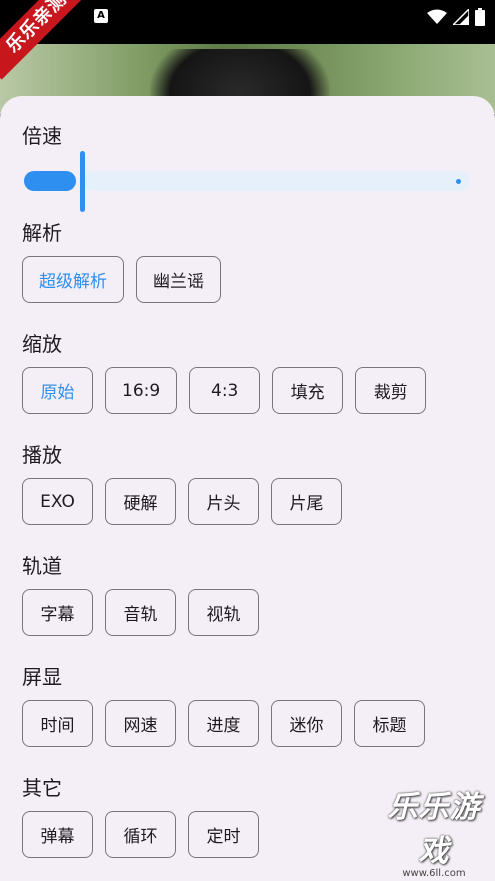 The image size is (495, 881). Describe the element at coordinates (57, 834) in the screenshot. I see `chip-danmaku: 弹幕` at that location.